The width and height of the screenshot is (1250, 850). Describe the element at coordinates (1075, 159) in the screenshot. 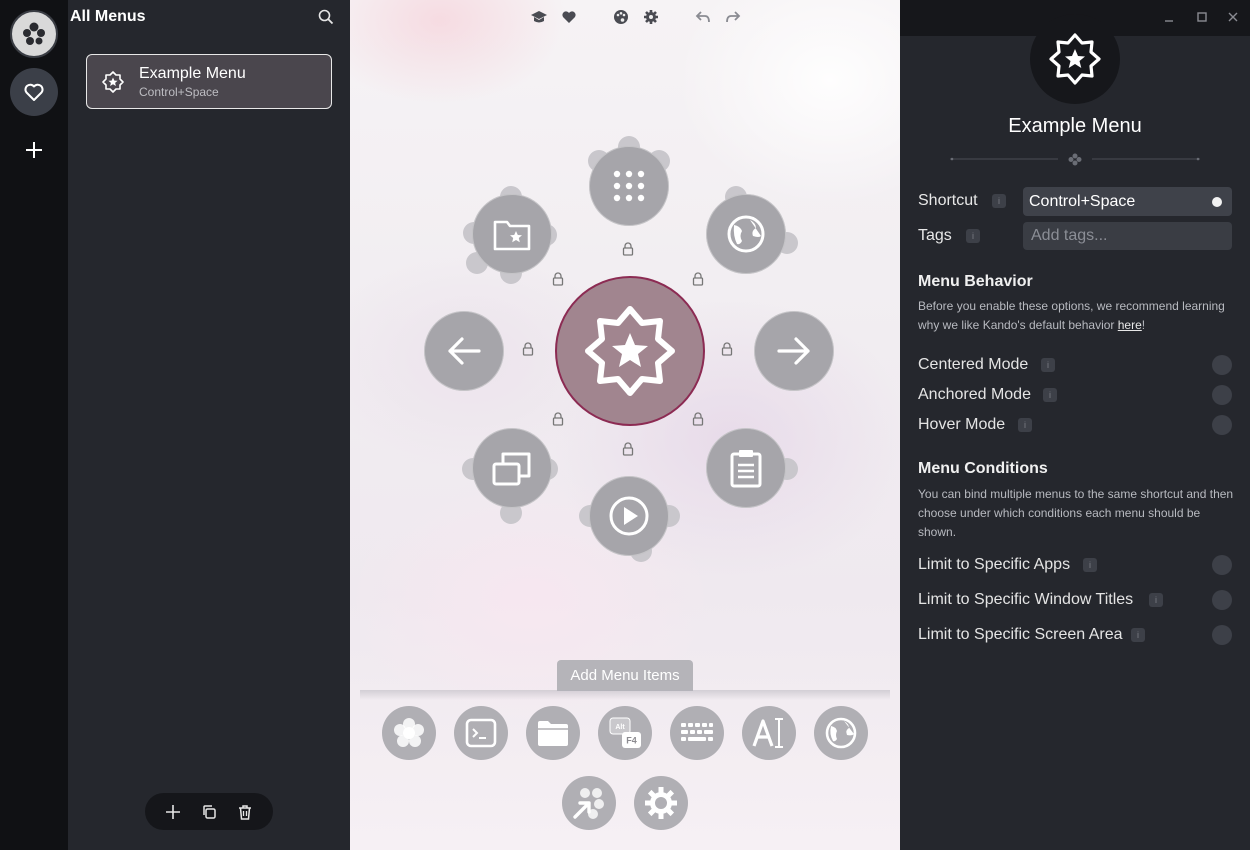

I see `divider-ornament` at that location.